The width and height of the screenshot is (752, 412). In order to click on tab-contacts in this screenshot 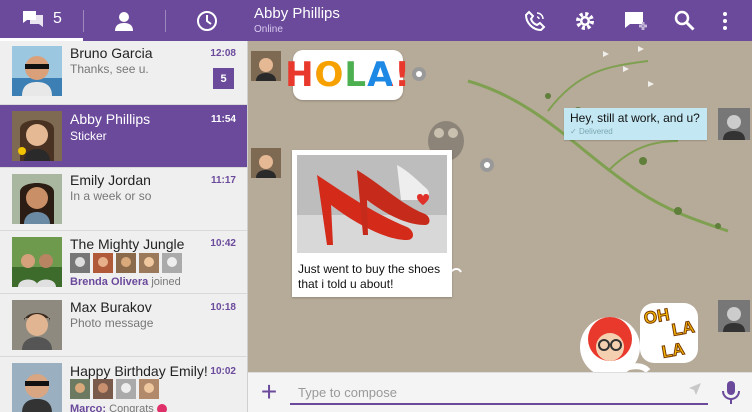, I will do `click(124, 20)`.